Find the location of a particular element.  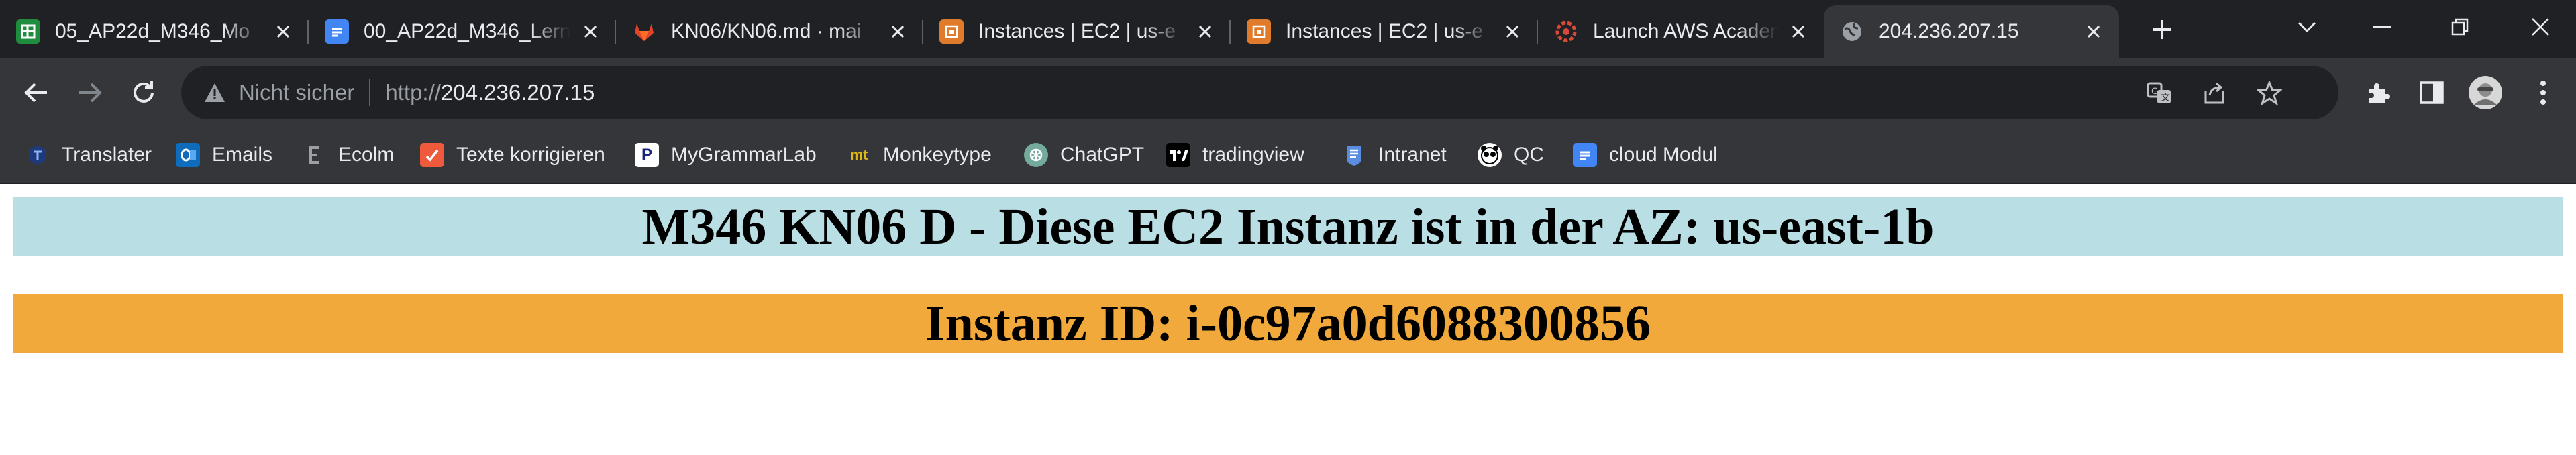

url-scheme: http:// is located at coordinates (413, 92).